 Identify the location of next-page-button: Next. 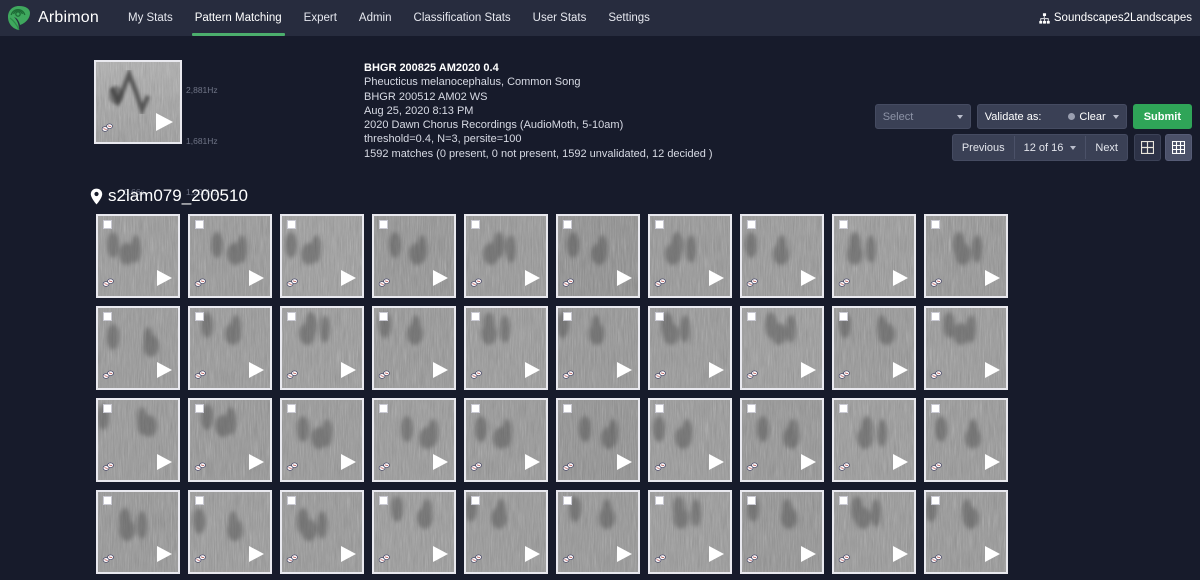
(1106, 147).